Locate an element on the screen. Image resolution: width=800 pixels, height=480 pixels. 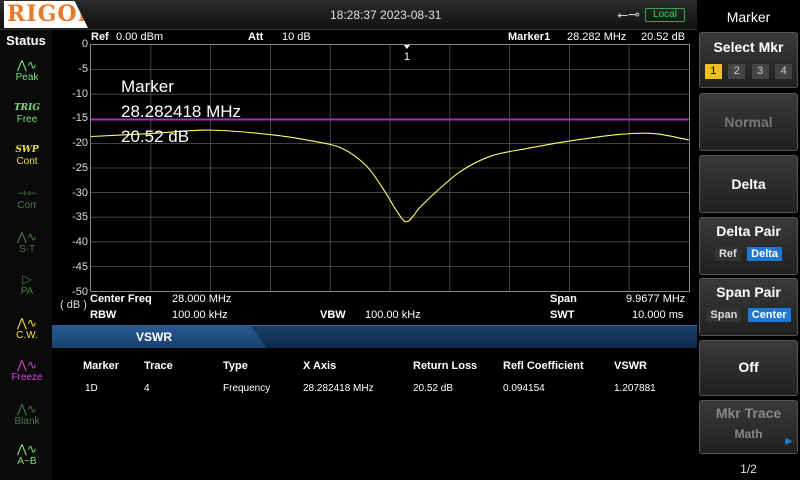
span-pair-center-option: Center is located at coordinates (769, 315).